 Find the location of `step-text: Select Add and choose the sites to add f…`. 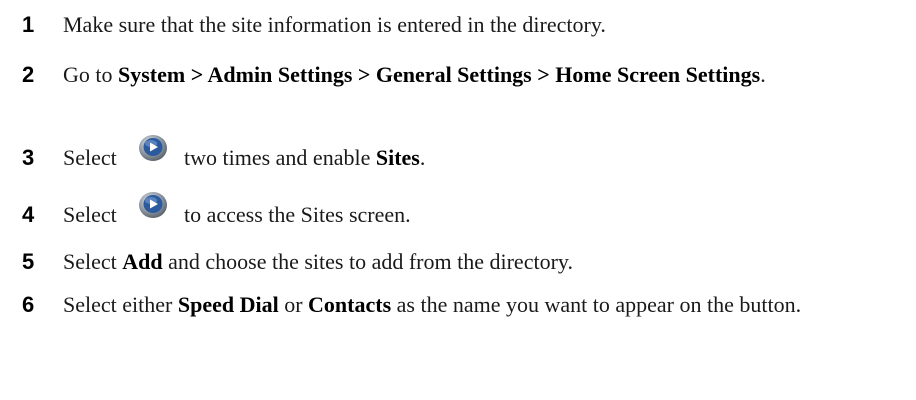

step-text: Select Add and choose the sites to add f… is located at coordinates (473, 261).